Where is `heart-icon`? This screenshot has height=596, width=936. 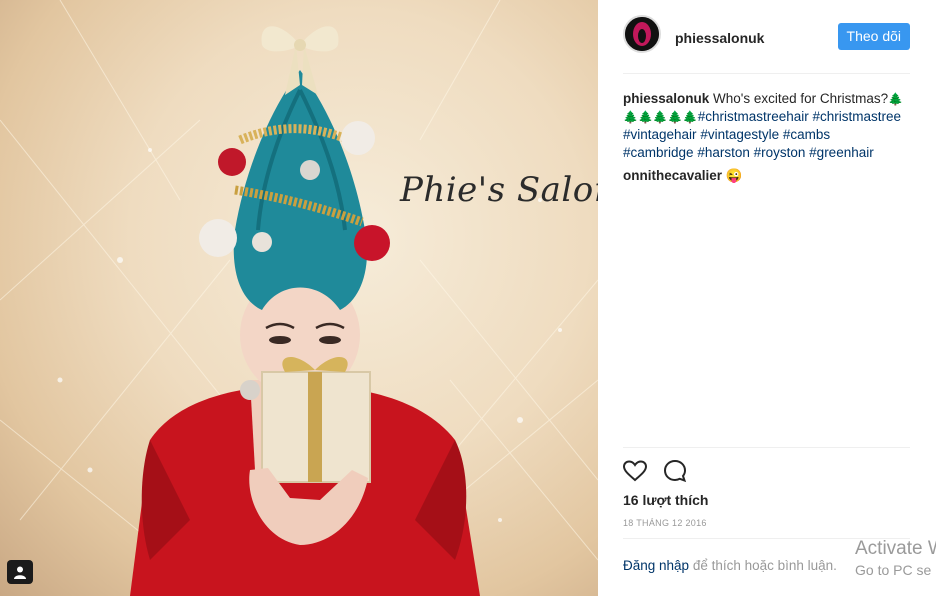
heart-icon is located at coordinates (635, 471).